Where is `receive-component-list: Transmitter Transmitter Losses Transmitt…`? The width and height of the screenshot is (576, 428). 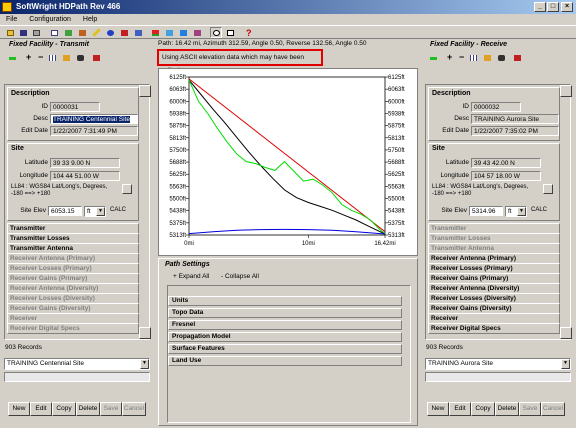
receive-component-list: Transmitter Transmitter Losses Transmitt… is located at coordinates (495, 281).